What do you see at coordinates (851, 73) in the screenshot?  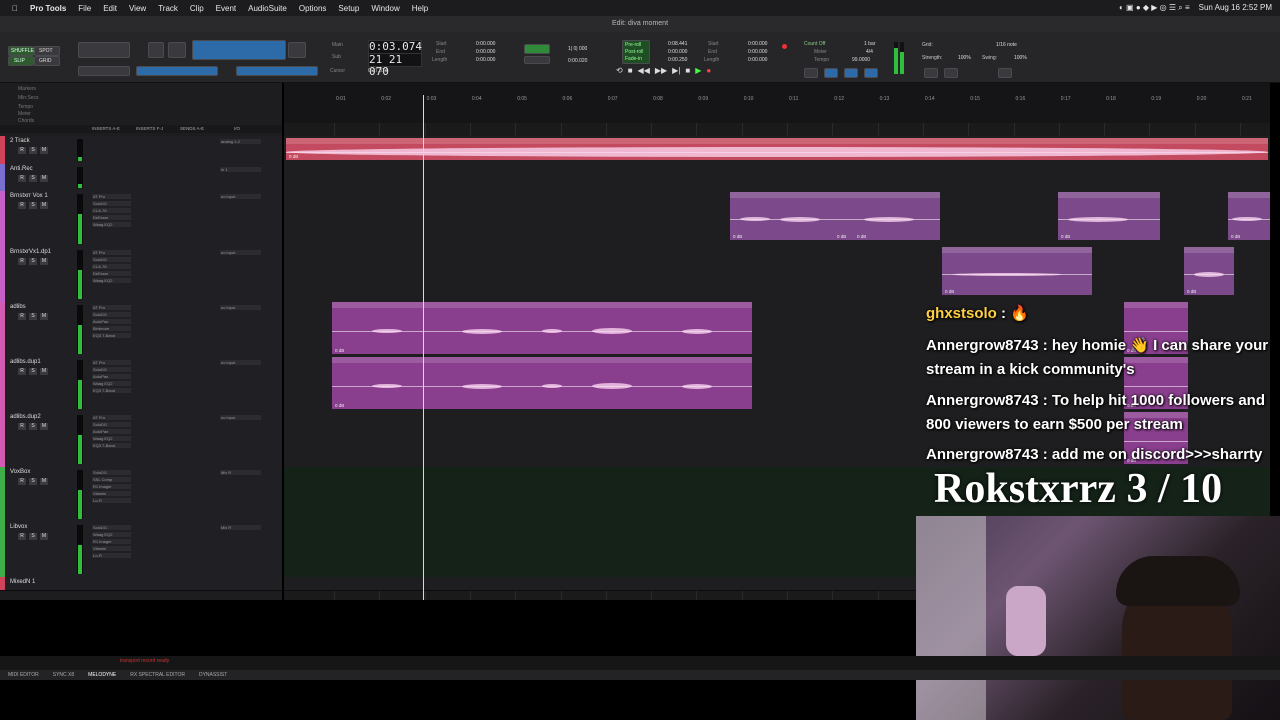 I see `merge-button` at bounding box center [851, 73].